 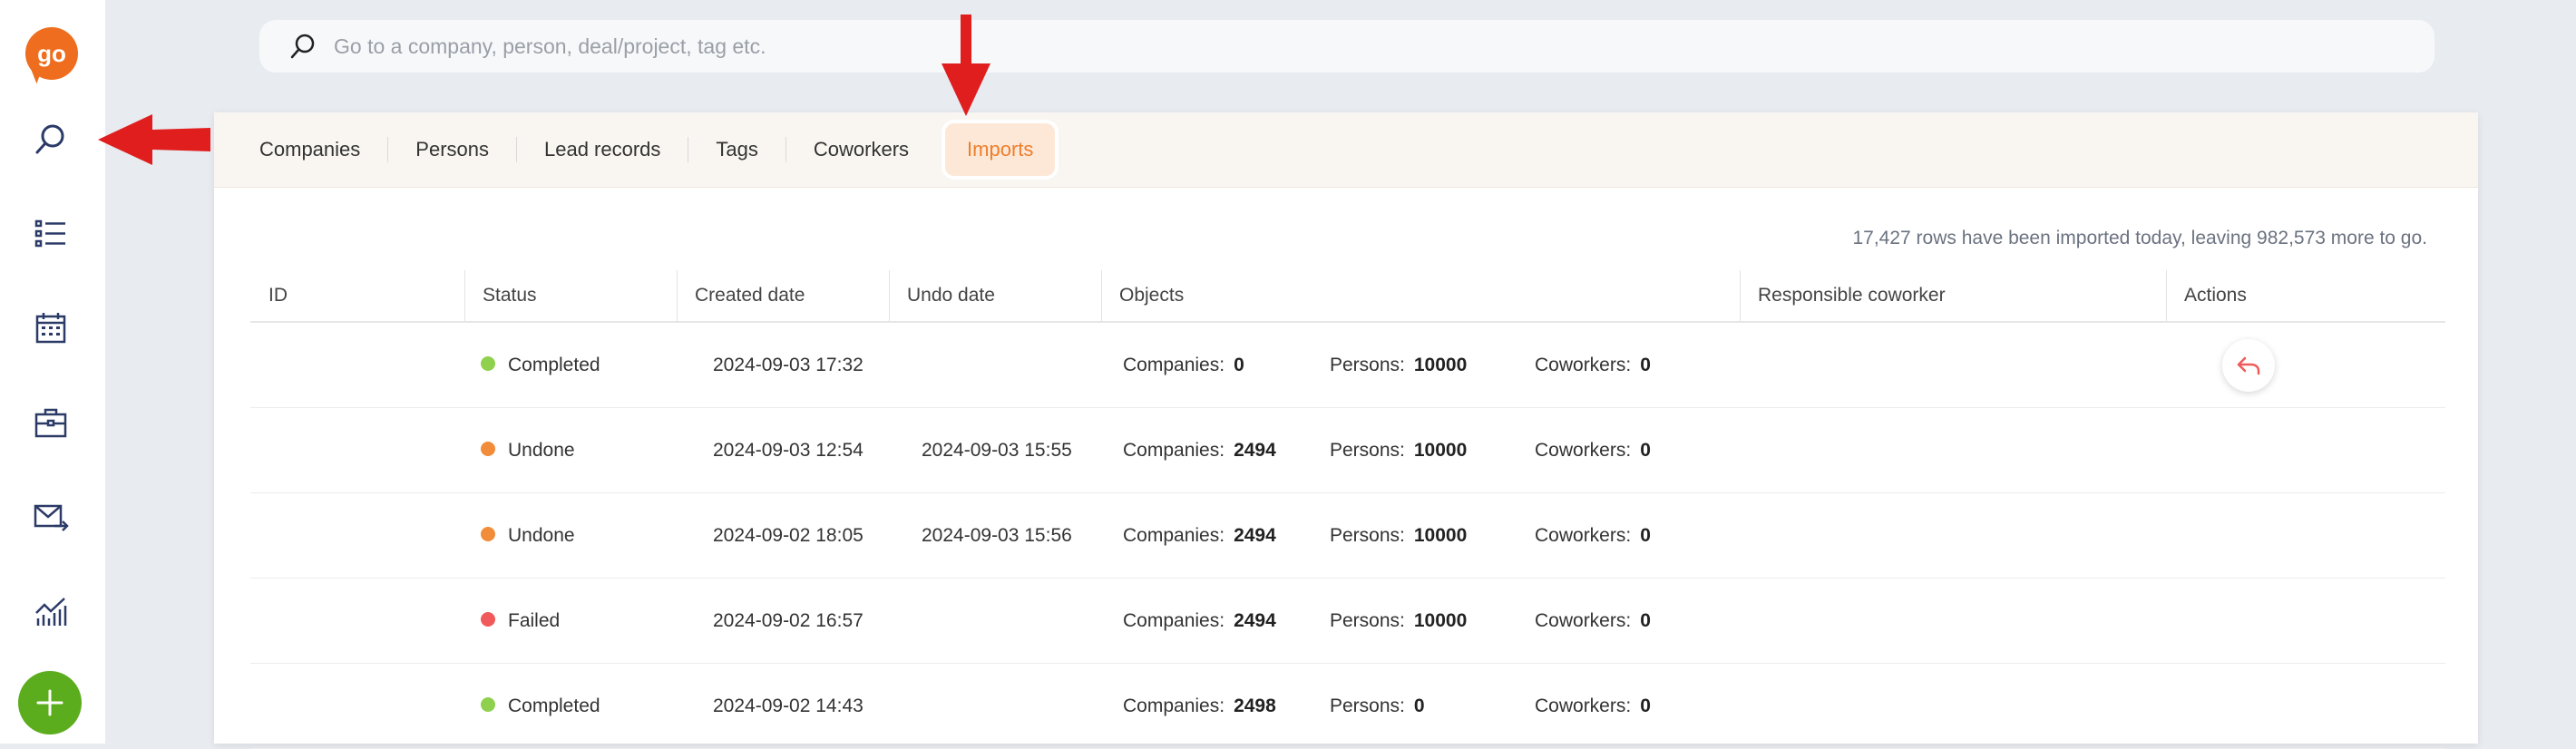 I want to click on tab-tags: Tags, so click(x=736, y=149).